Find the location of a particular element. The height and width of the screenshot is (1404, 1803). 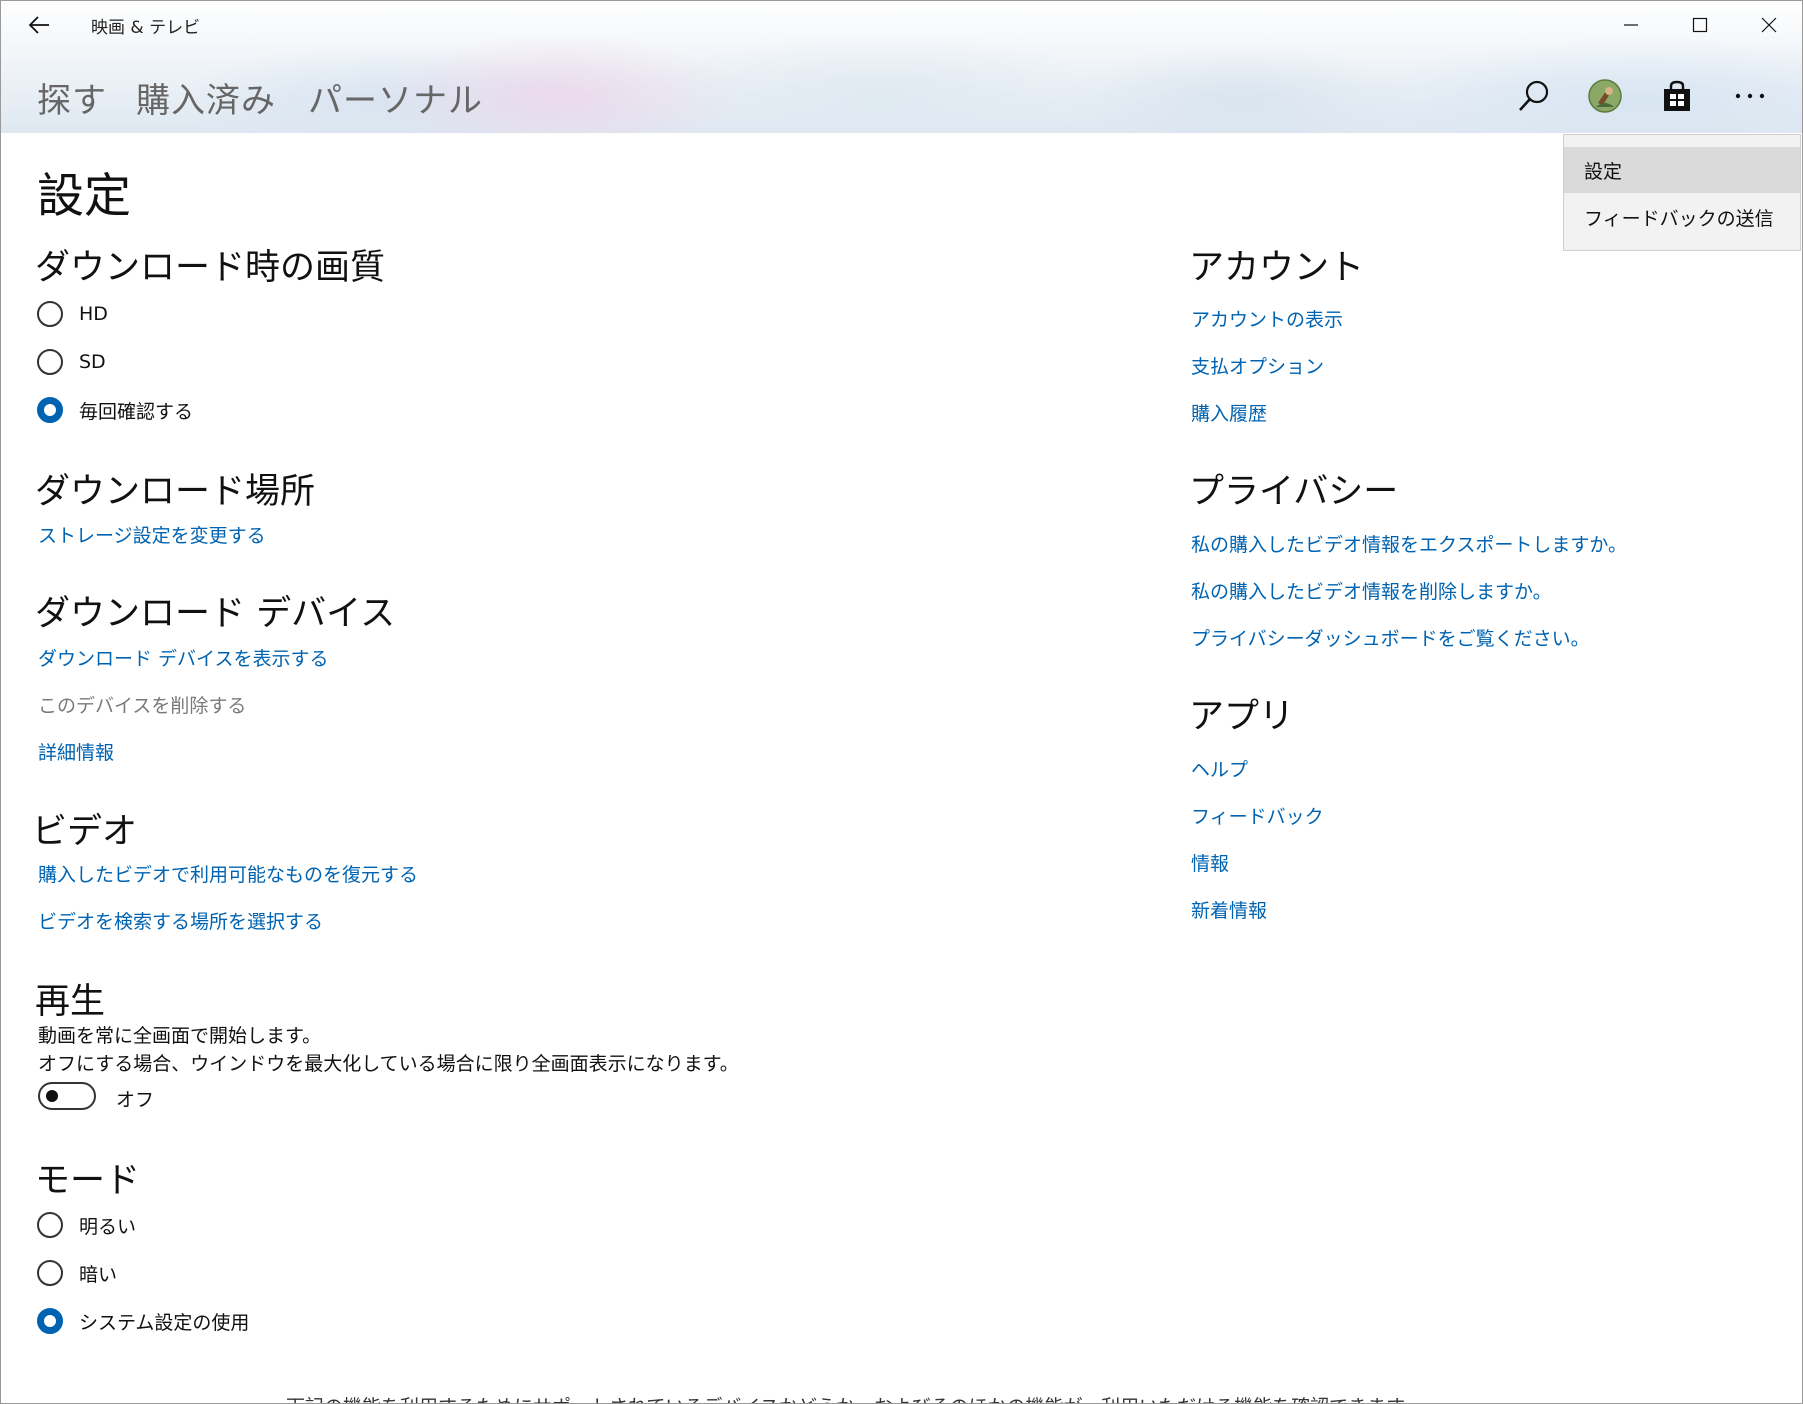

back-button is located at coordinates (39, 25).